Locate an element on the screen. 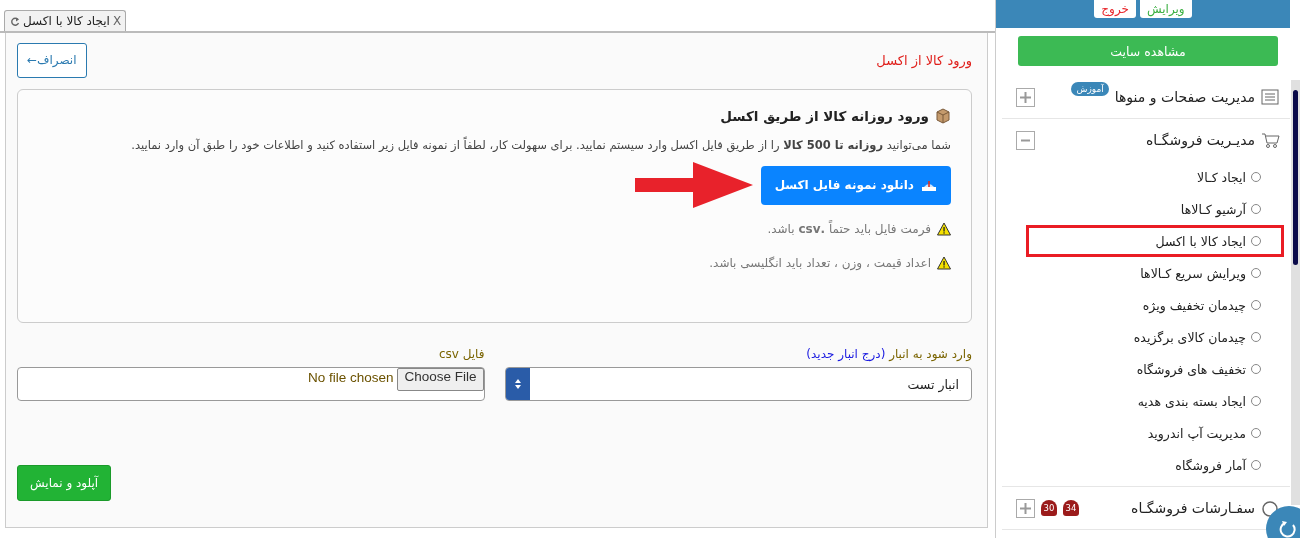  download-button: دانلود نمونه فایل اکسل is located at coordinates (855, 185).